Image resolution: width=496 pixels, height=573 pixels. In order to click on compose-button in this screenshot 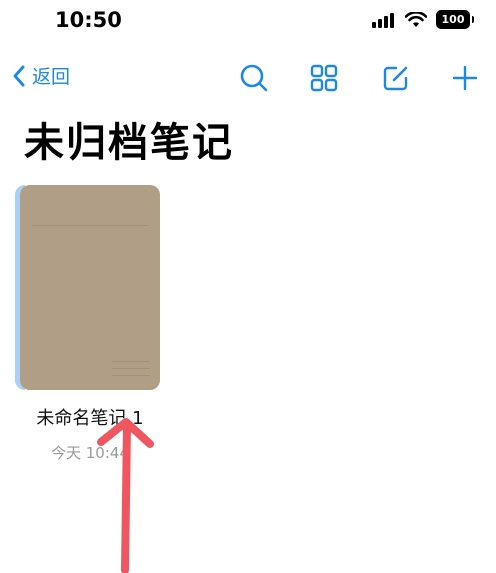, I will do `click(396, 78)`.